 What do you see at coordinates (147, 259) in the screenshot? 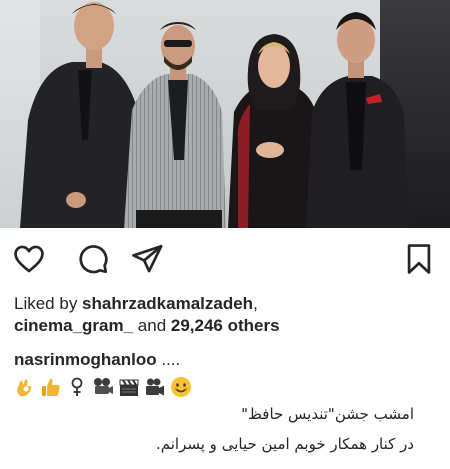
I see `send-icon` at bounding box center [147, 259].